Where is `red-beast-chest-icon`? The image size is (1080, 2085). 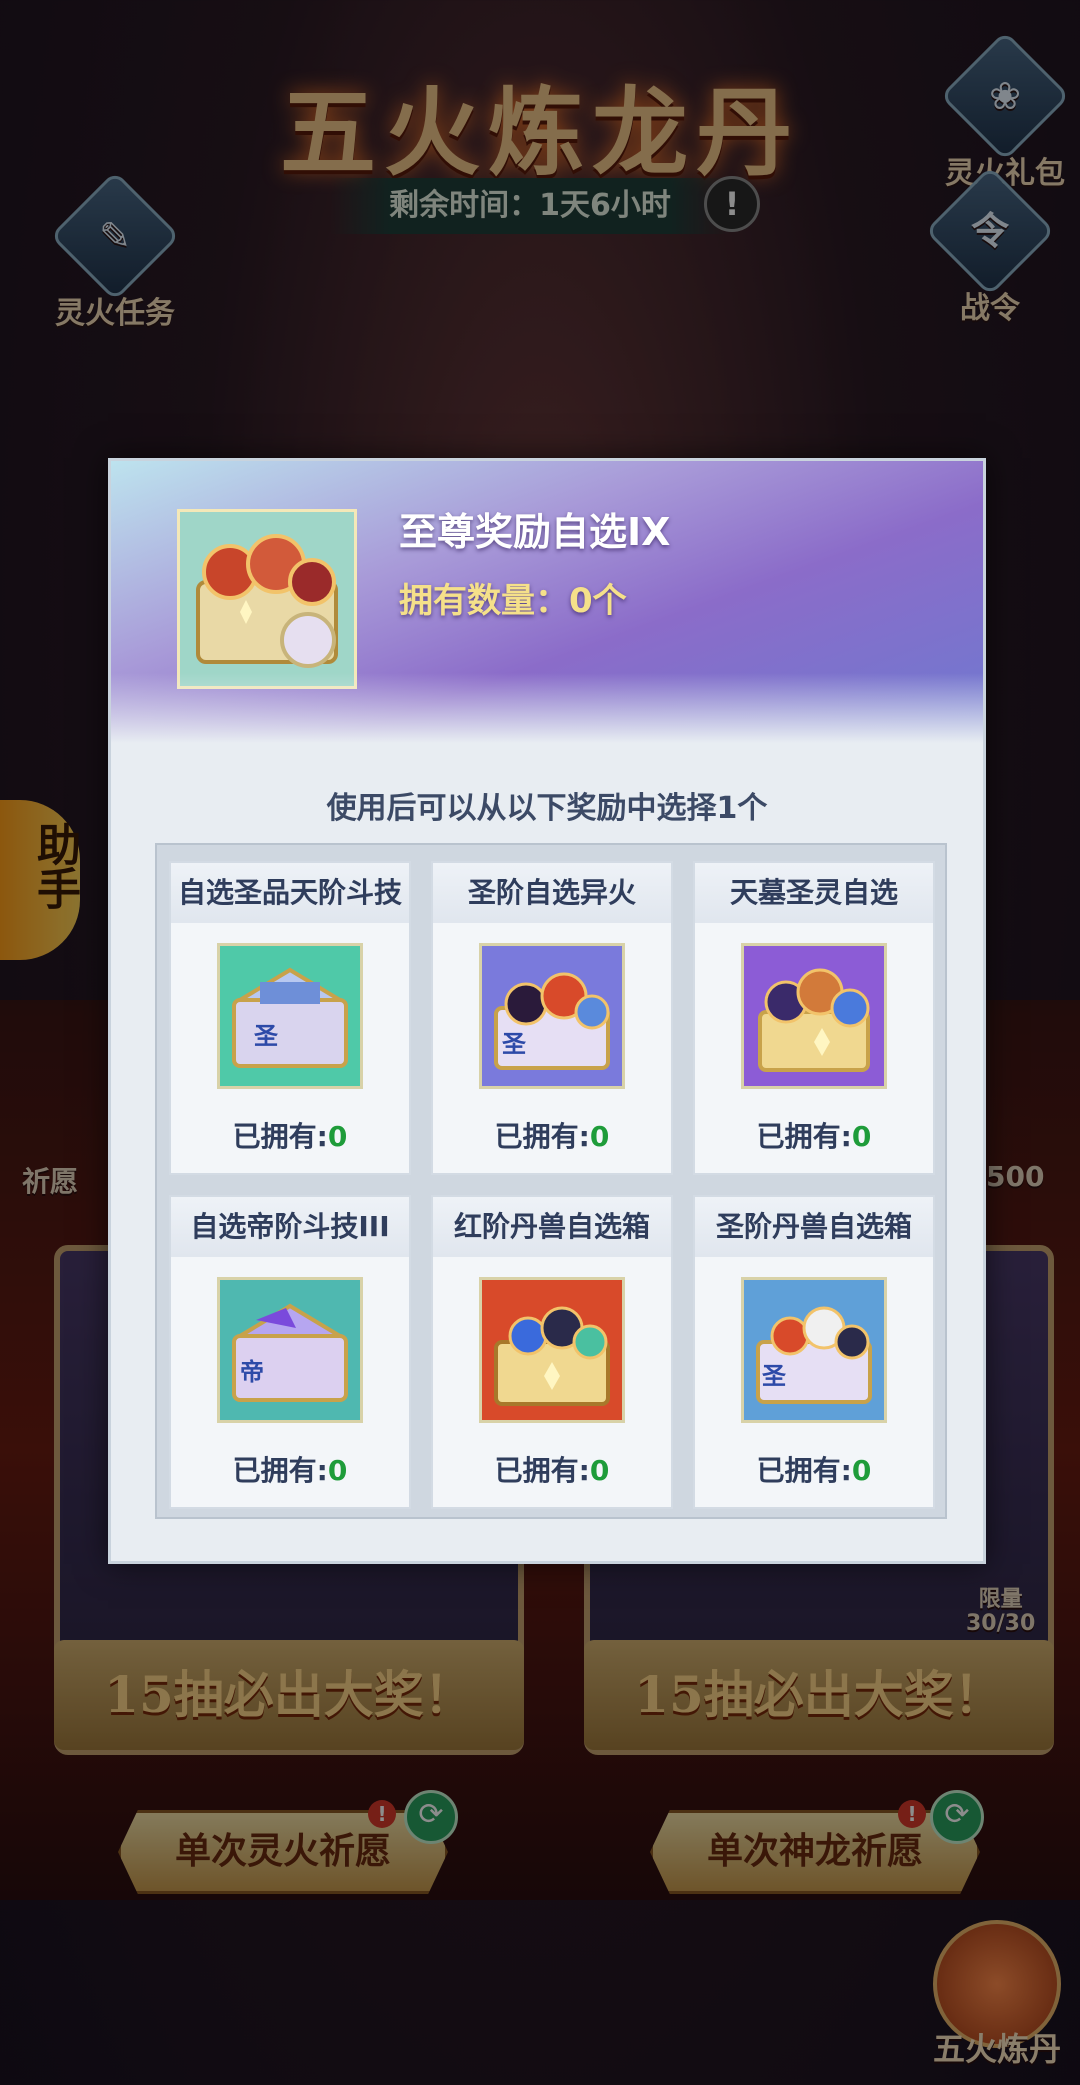
red-beast-chest-icon is located at coordinates (552, 1350).